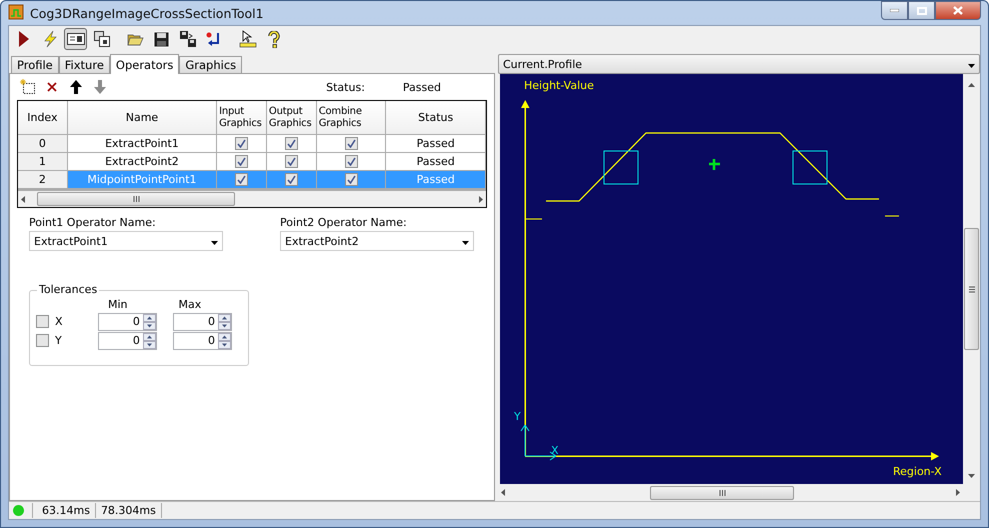 Image resolution: width=989 pixels, height=528 pixels. What do you see at coordinates (188, 39) in the screenshot?
I see `floppy-disks-icon` at bounding box center [188, 39].